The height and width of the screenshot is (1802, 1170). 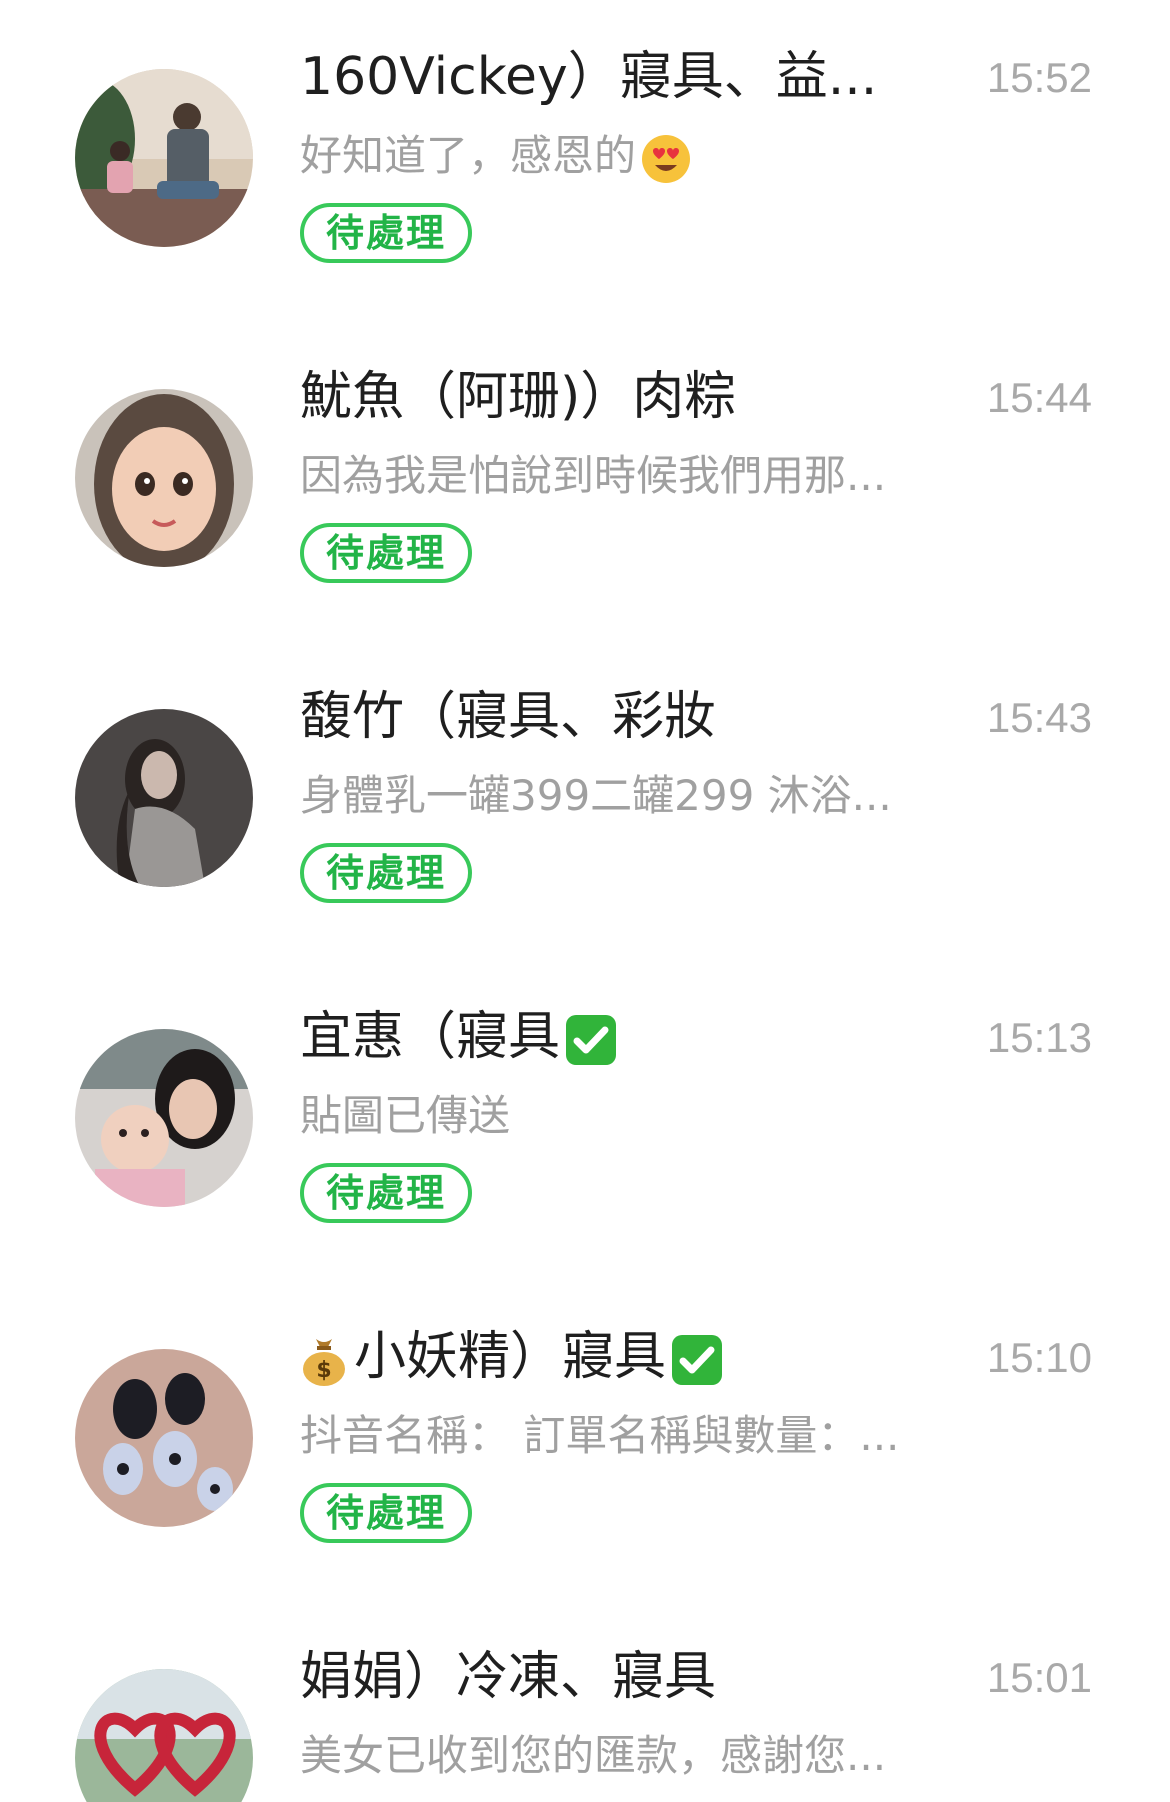 What do you see at coordinates (1039, 397) in the screenshot?
I see `chat-time: 15:44` at bounding box center [1039, 397].